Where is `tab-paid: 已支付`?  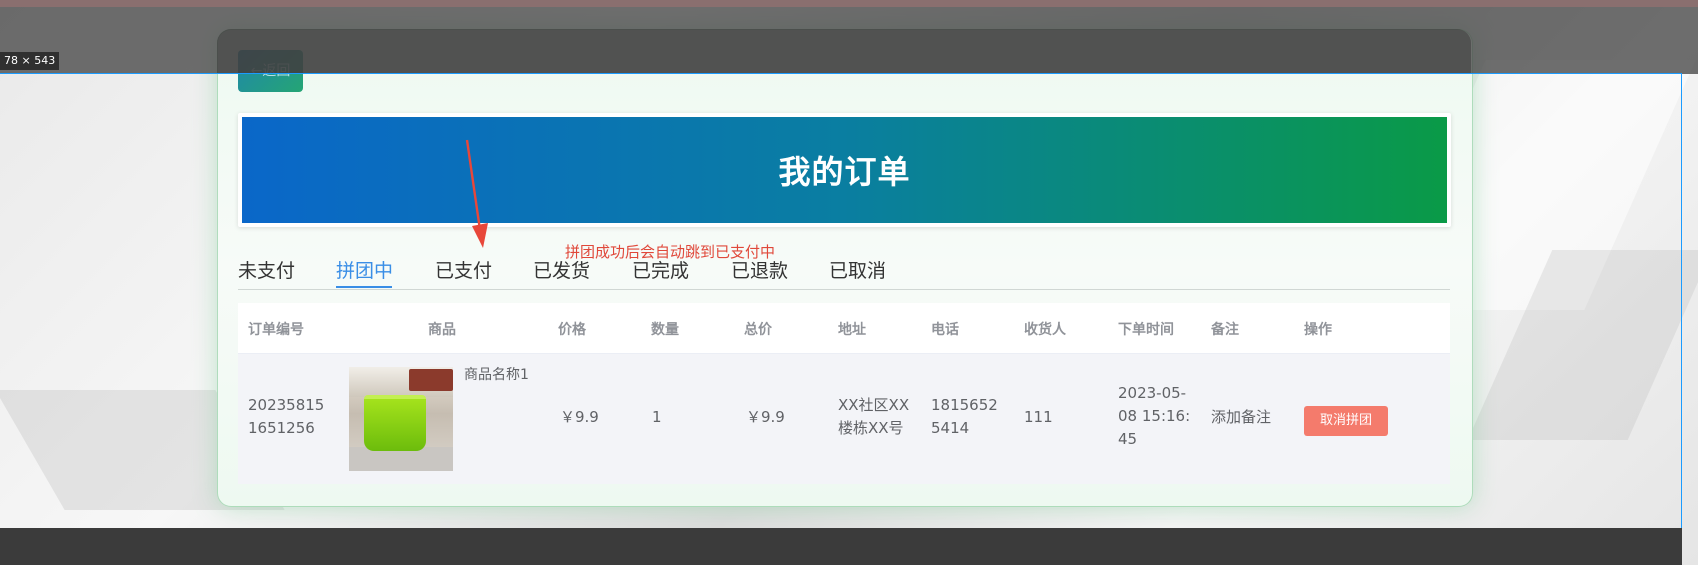 tab-paid: 已支付 is located at coordinates (463, 269).